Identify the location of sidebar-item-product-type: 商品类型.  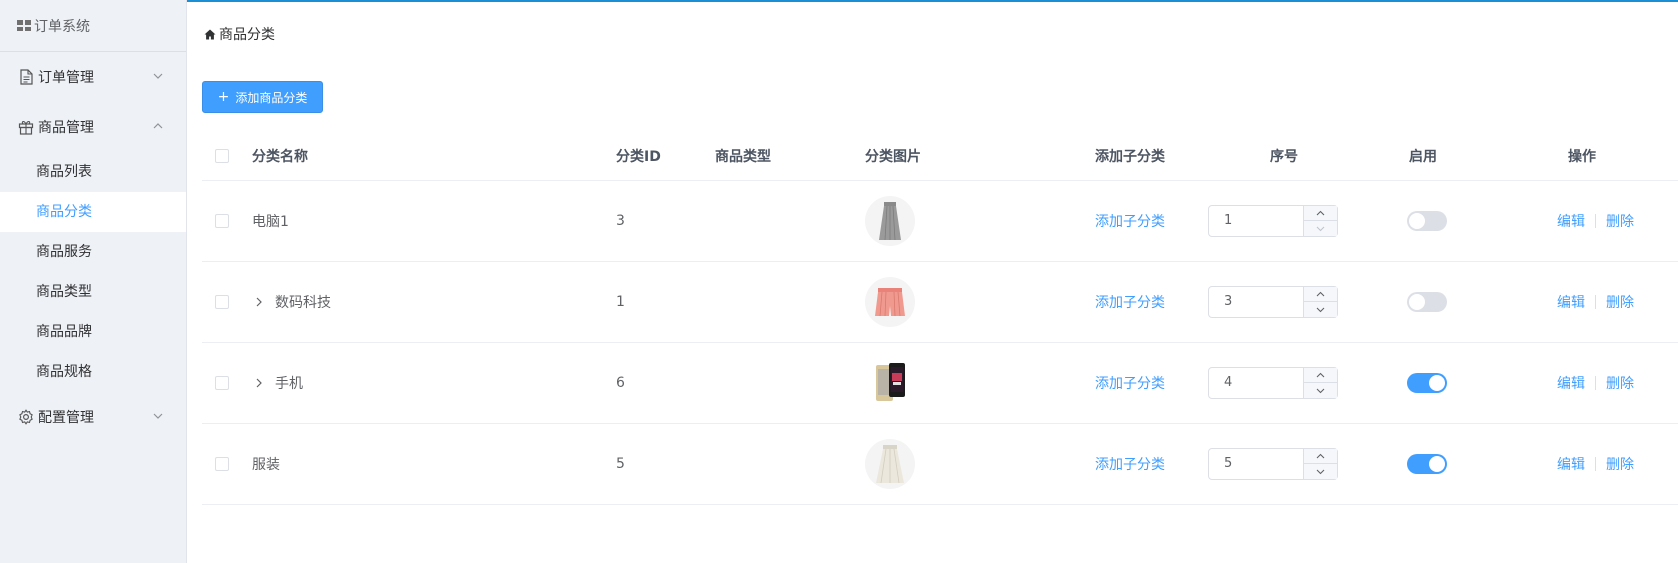
(93, 292).